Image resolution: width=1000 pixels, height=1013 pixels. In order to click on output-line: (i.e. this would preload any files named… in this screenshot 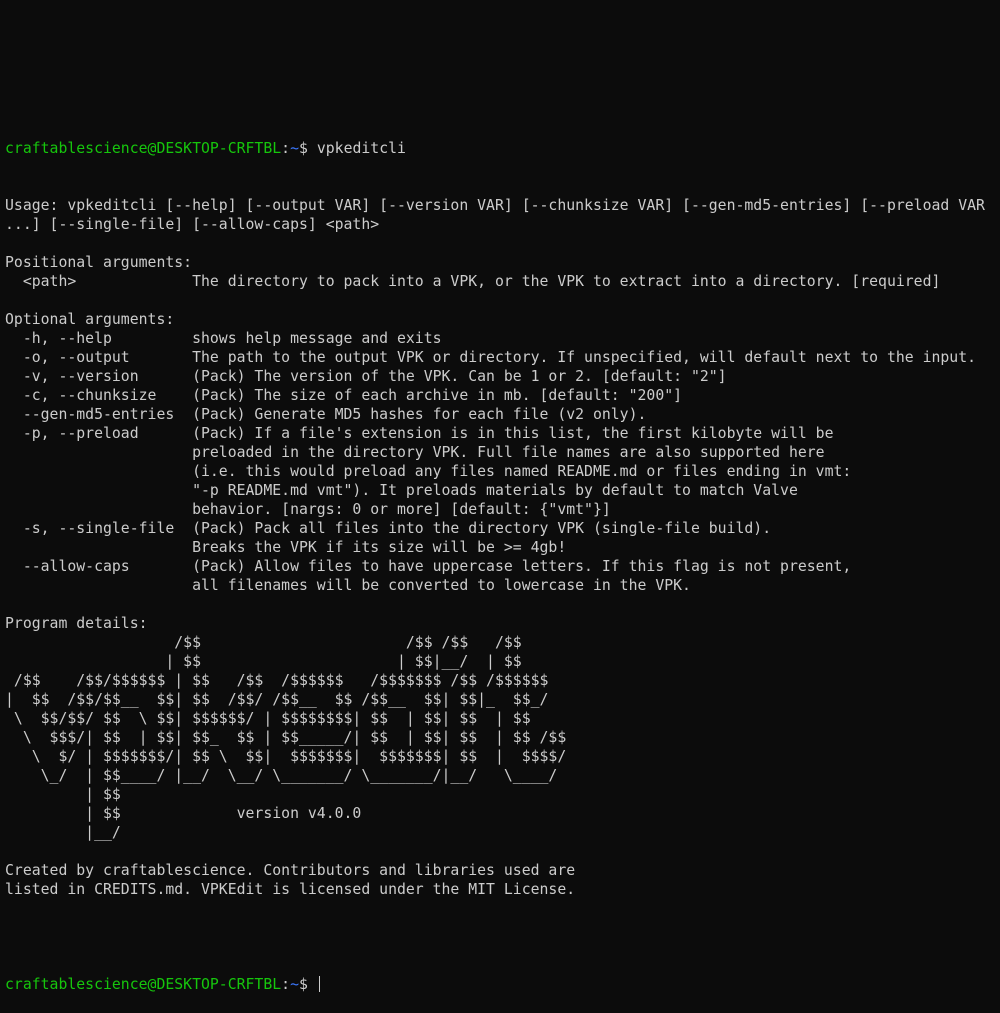, I will do `click(428, 471)`.